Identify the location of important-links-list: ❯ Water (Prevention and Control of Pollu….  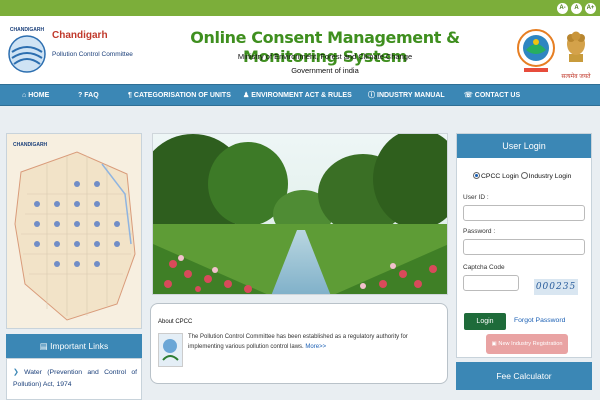
(74, 379).